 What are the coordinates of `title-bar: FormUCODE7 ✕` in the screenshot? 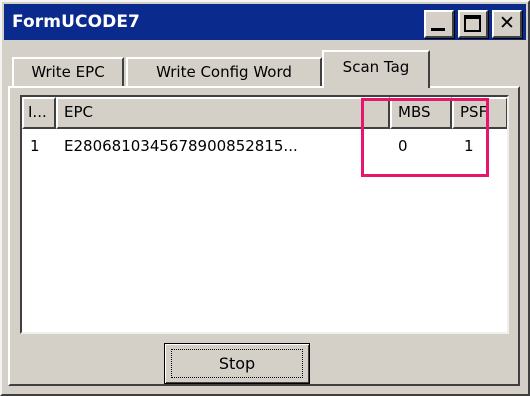 It's located at (265, 22).